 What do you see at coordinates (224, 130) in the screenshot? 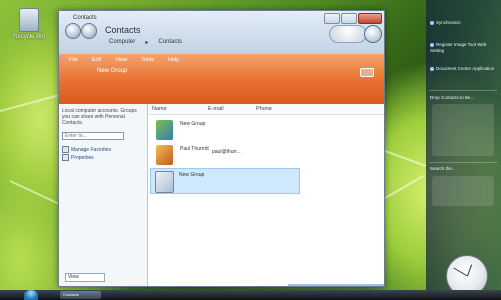
I see `list-item: New Group` at bounding box center [224, 130].